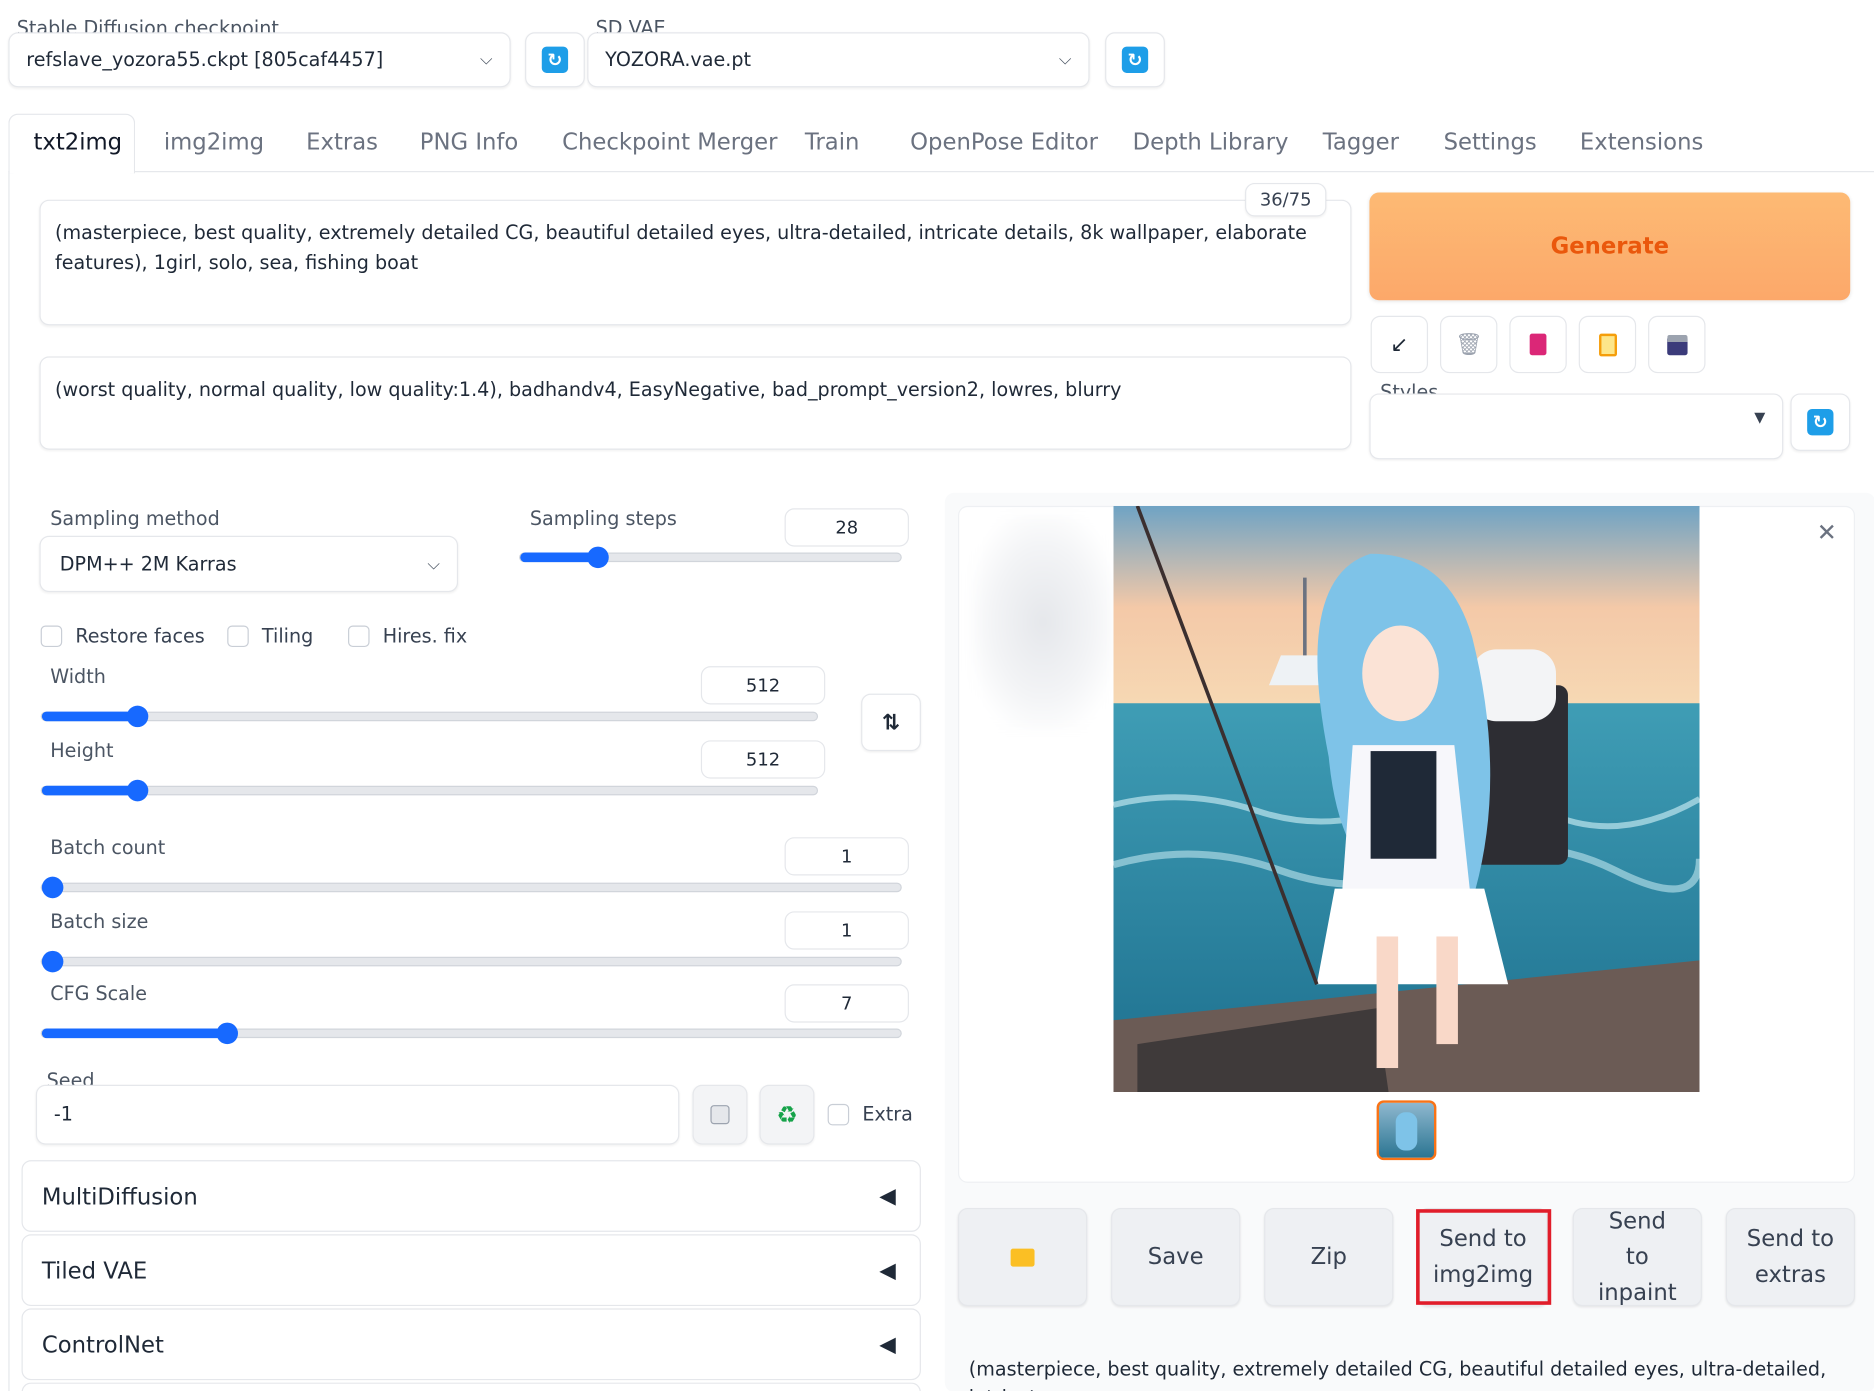  What do you see at coordinates (119, 1197) in the screenshot?
I see `accordion-label: MultiDiffusion` at bounding box center [119, 1197].